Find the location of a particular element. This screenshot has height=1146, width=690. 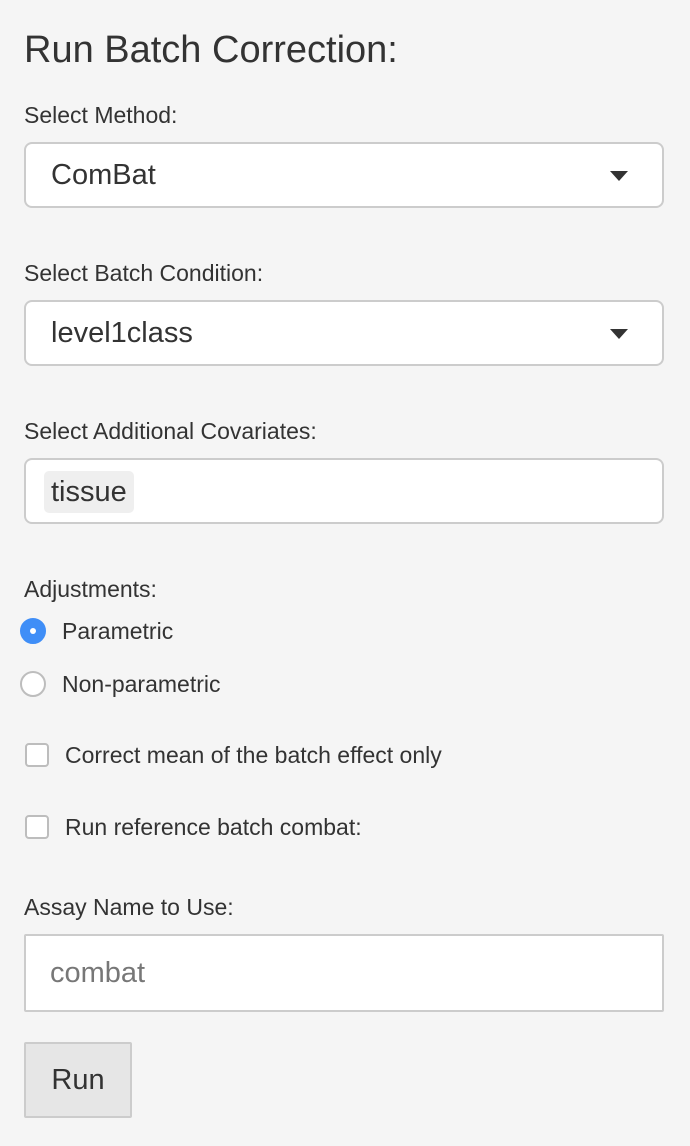

method-select-value: ComBat is located at coordinates (103, 175).